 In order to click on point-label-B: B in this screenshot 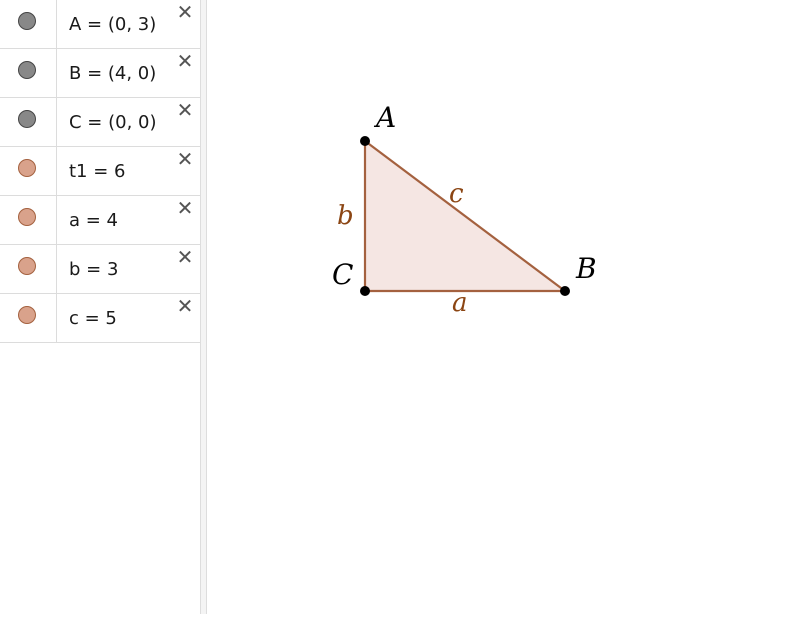, I will do `click(586, 268)`.